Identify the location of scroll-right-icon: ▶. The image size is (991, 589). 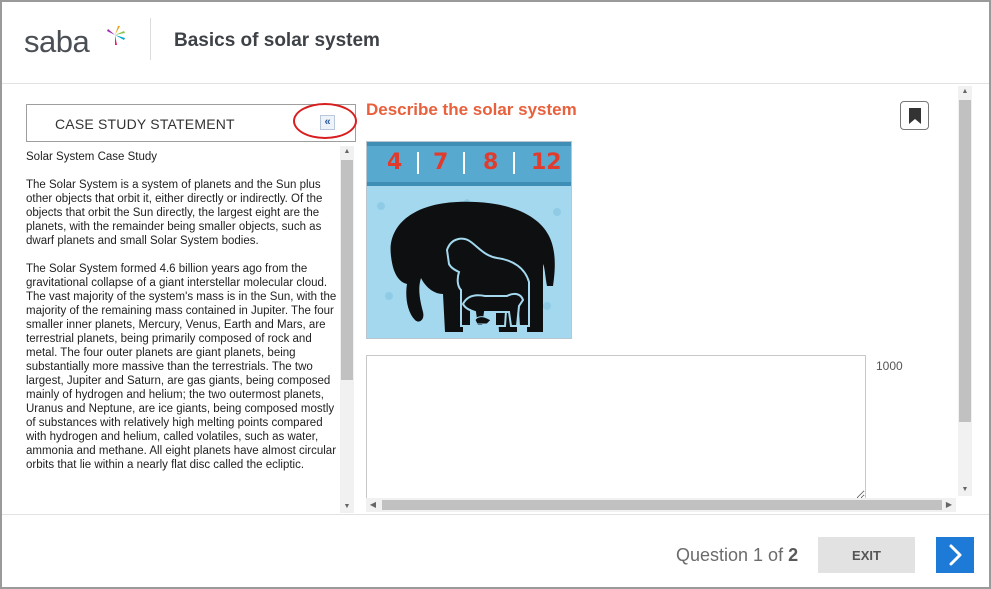
(949, 505).